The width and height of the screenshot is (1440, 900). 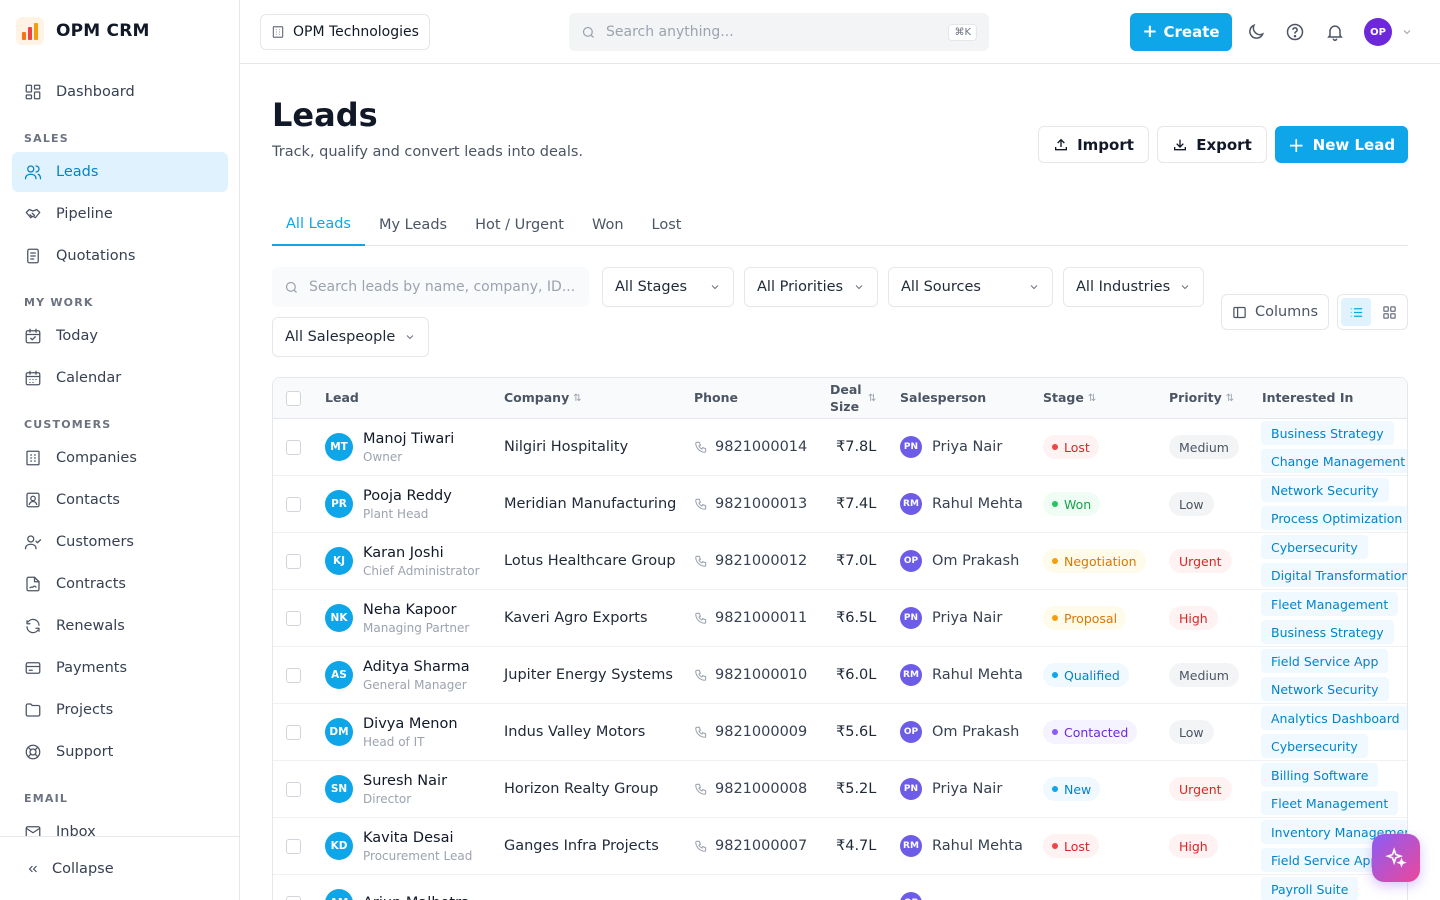 I want to click on tab-won: Won, so click(x=608, y=225).